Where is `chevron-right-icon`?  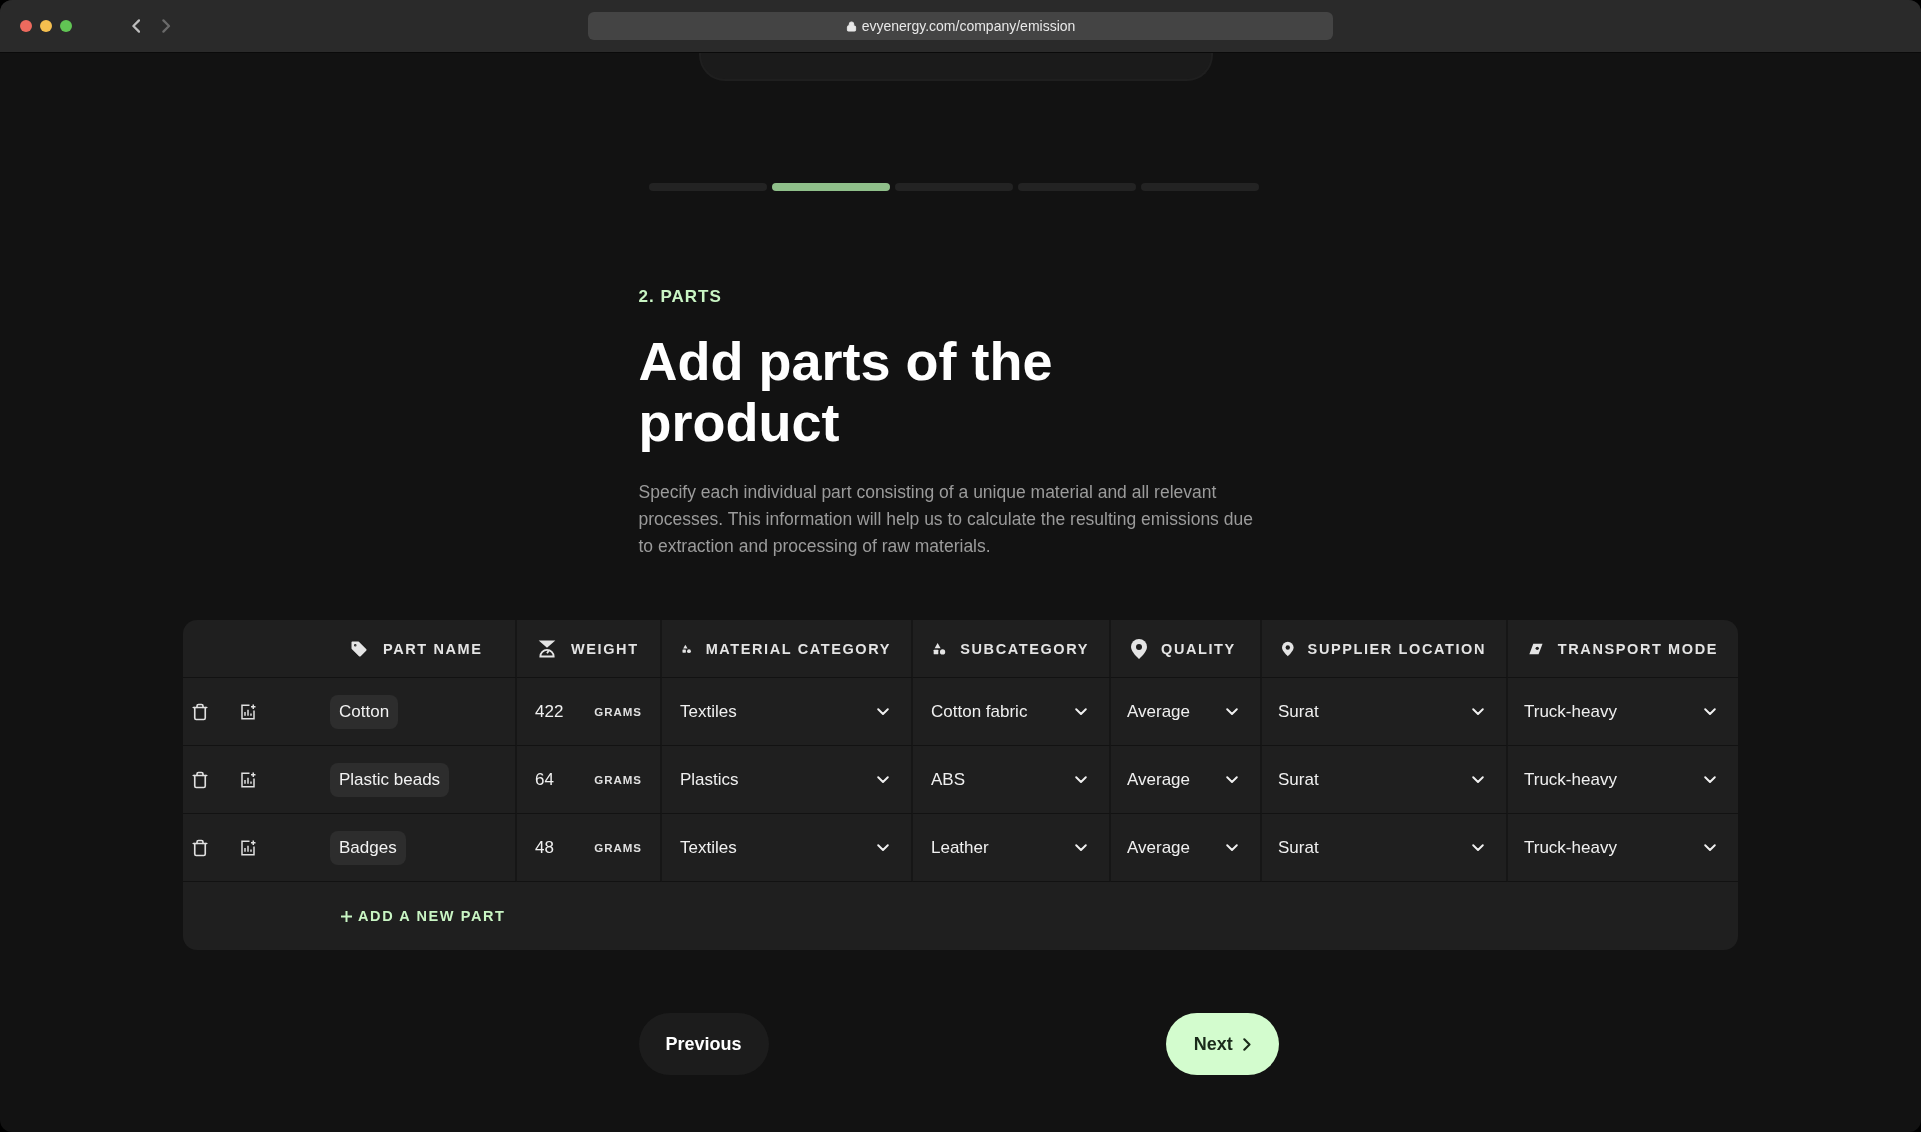
chevron-right-icon is located at coordinates (1246, 1044).